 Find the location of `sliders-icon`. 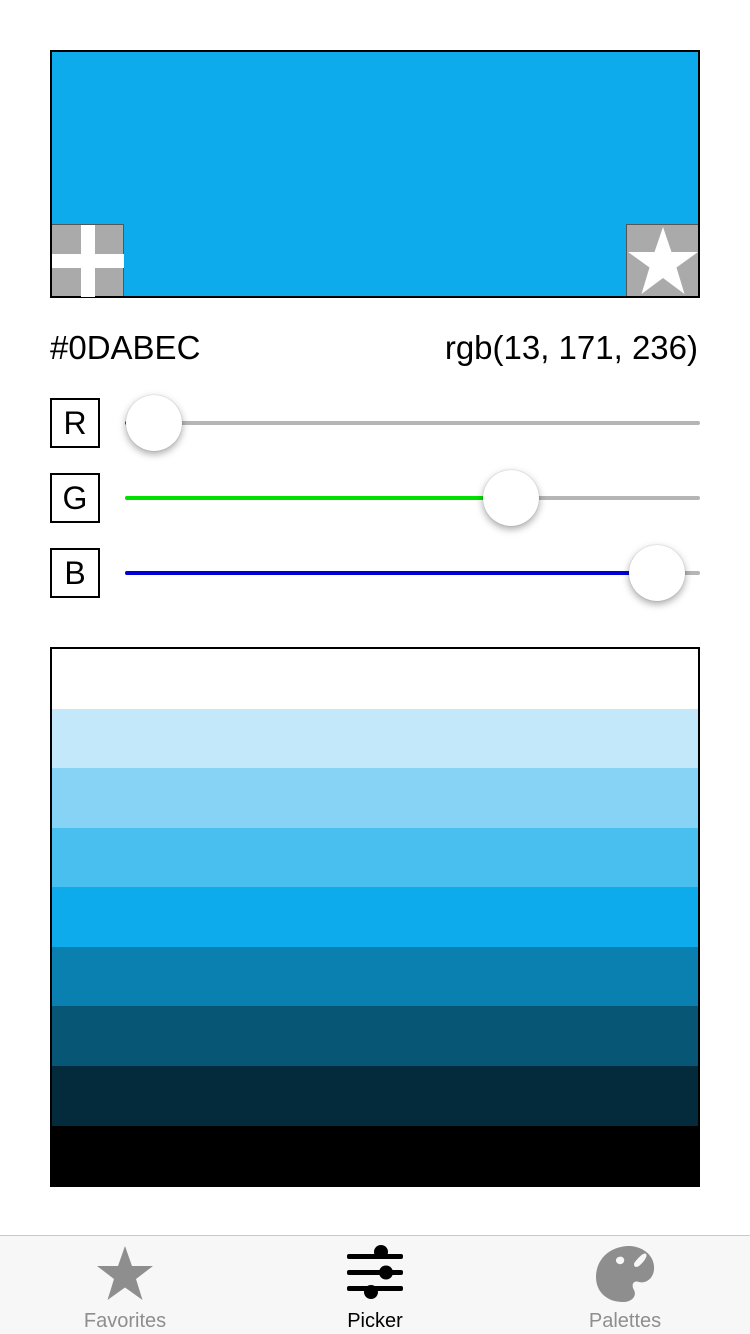

sliders-icon is located at coordinates (375, 1272).